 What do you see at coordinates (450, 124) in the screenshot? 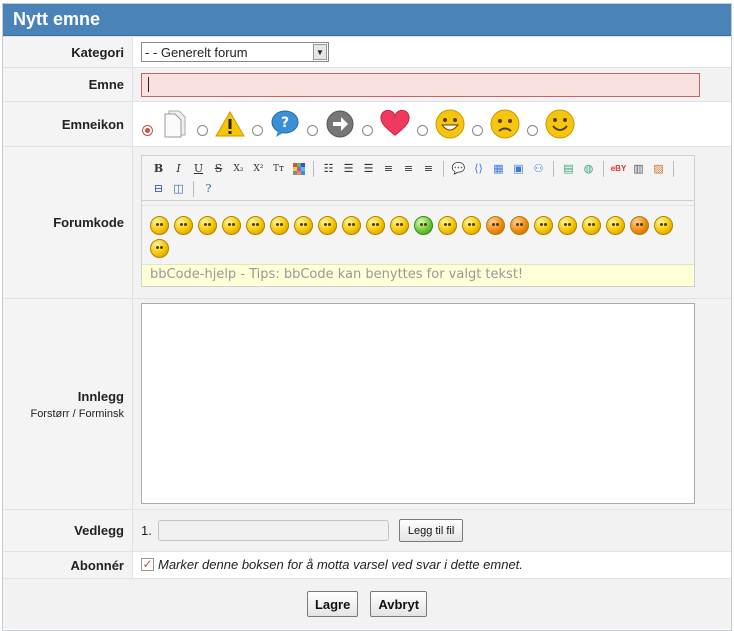
I see `grin-face-icon` at bounding box center [450, 124].